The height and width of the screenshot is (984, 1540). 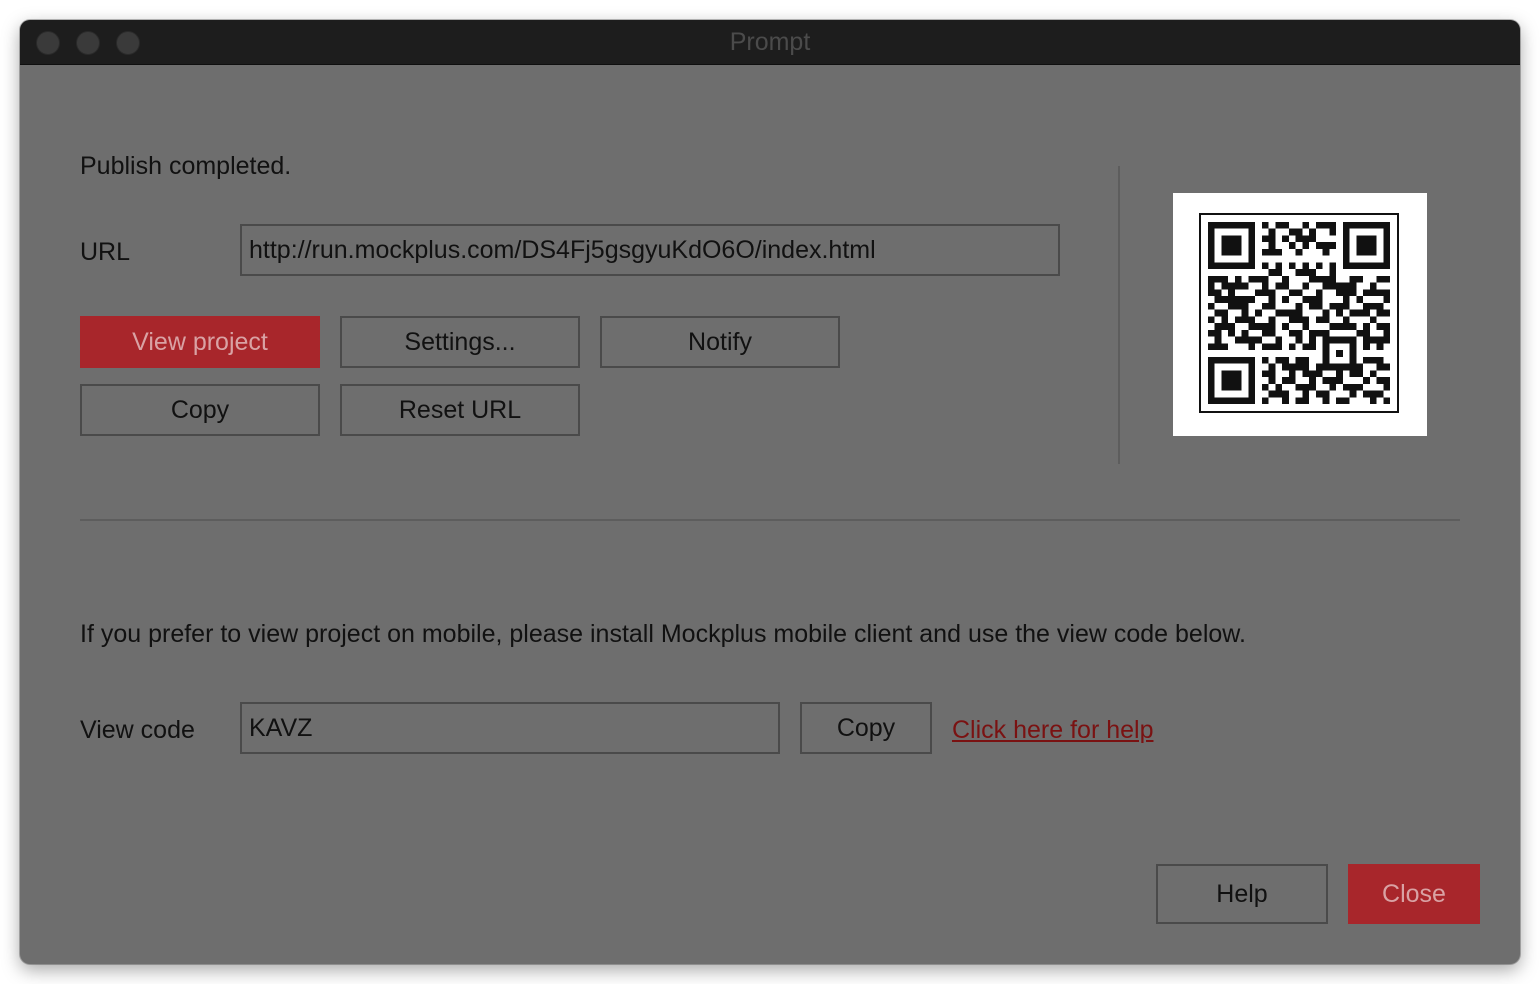 What do you see at coordinates (200, 342) in the screenshot?
I see `view-project-button: View project` at bounding box center [200, 342].